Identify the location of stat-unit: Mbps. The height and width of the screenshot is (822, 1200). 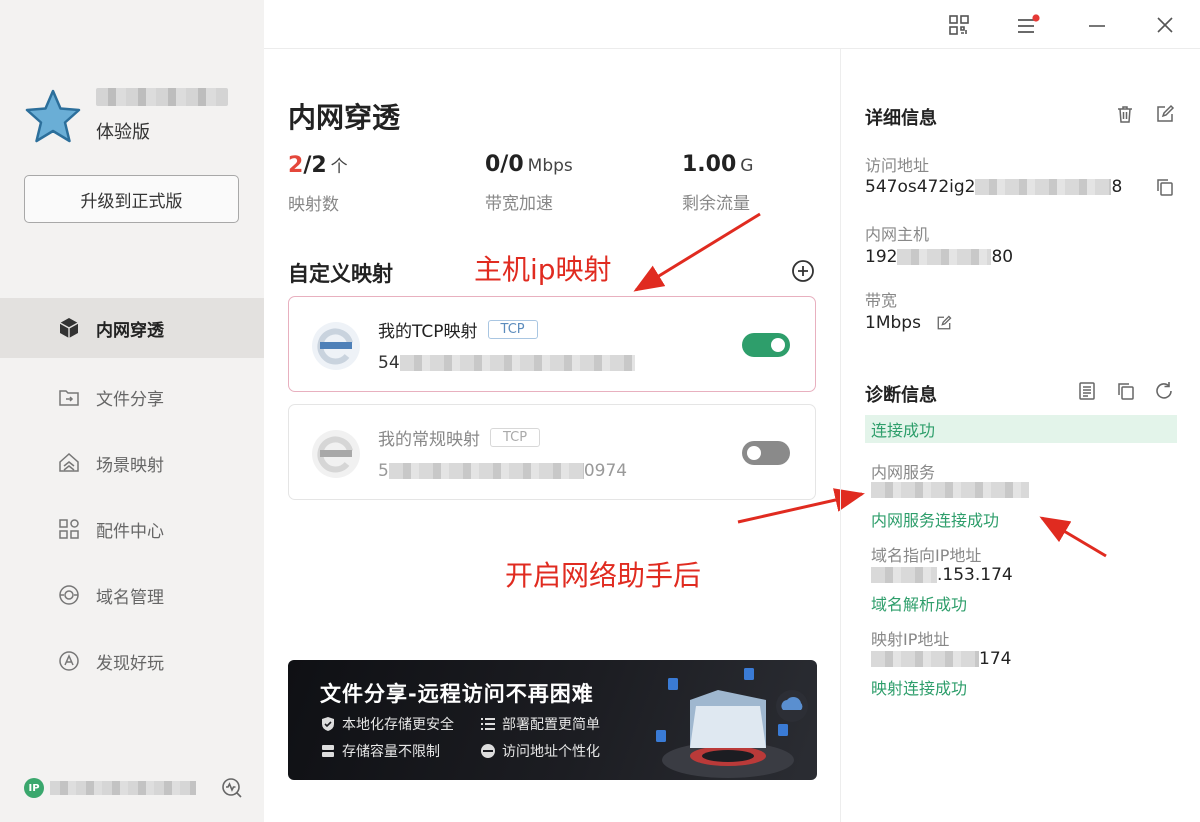
(550, 166).